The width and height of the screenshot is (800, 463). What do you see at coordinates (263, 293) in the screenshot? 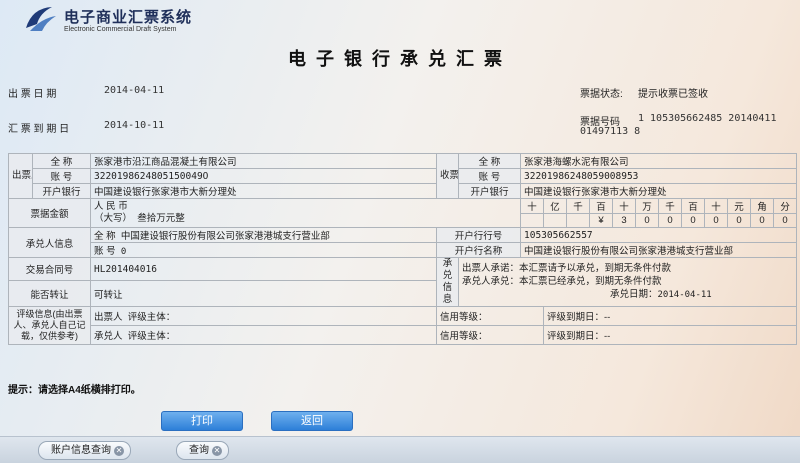
I see `transfer-value: 可转让` at bounding box center [263, 293].